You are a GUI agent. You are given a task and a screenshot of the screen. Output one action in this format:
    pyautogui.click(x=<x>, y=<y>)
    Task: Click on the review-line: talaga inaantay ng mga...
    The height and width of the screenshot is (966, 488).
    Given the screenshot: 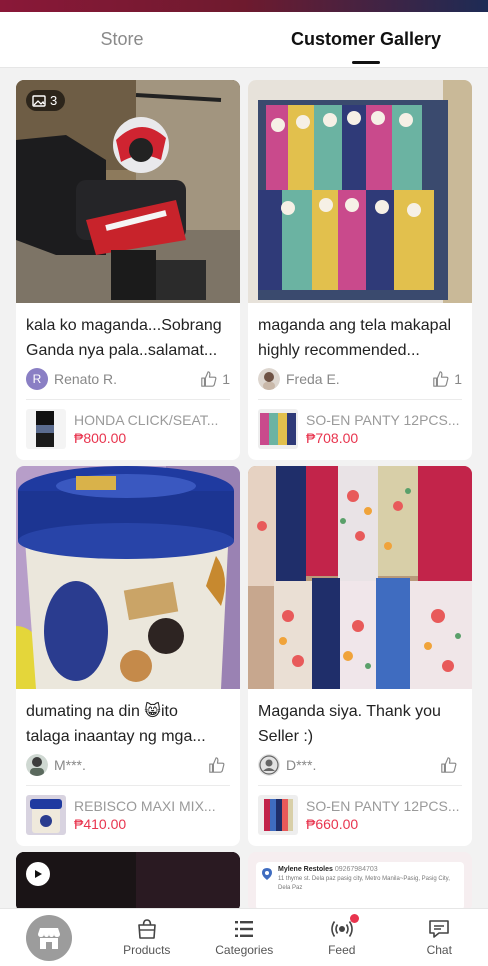 What is the action you would take?
    pyautogui.click(x=116, y=736)
    